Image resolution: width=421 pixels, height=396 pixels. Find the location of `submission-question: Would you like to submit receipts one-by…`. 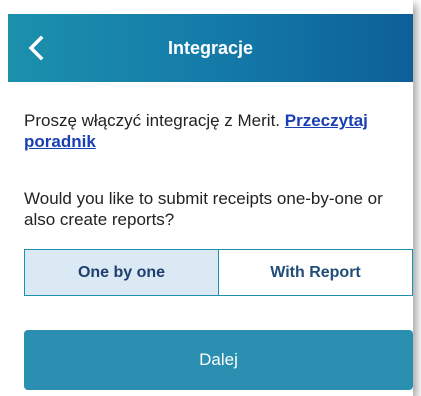

submission-question: Would you like to submit receipts one-by… is located at coordinates (203, 209).